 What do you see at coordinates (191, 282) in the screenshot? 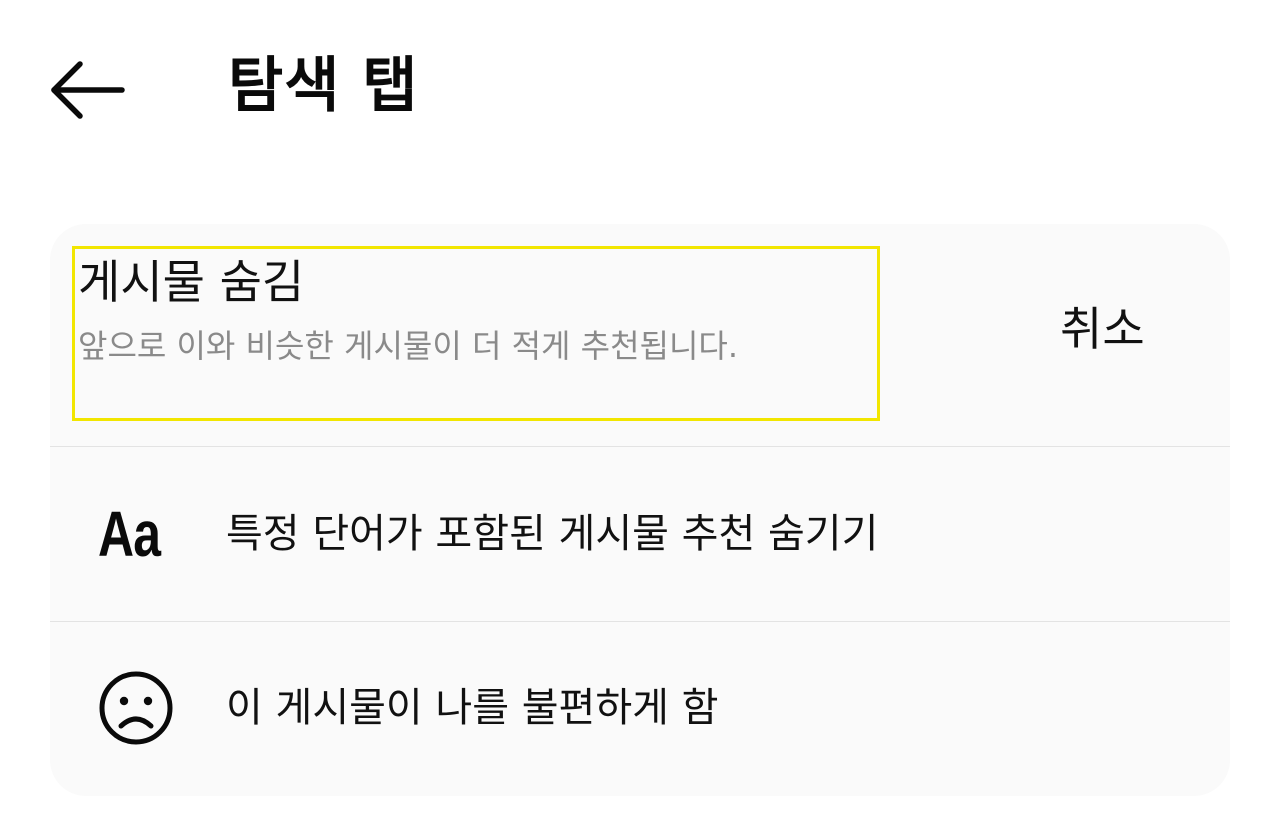
I see `notice-title: 게시물 숨김` at bounding box center [191, 282].